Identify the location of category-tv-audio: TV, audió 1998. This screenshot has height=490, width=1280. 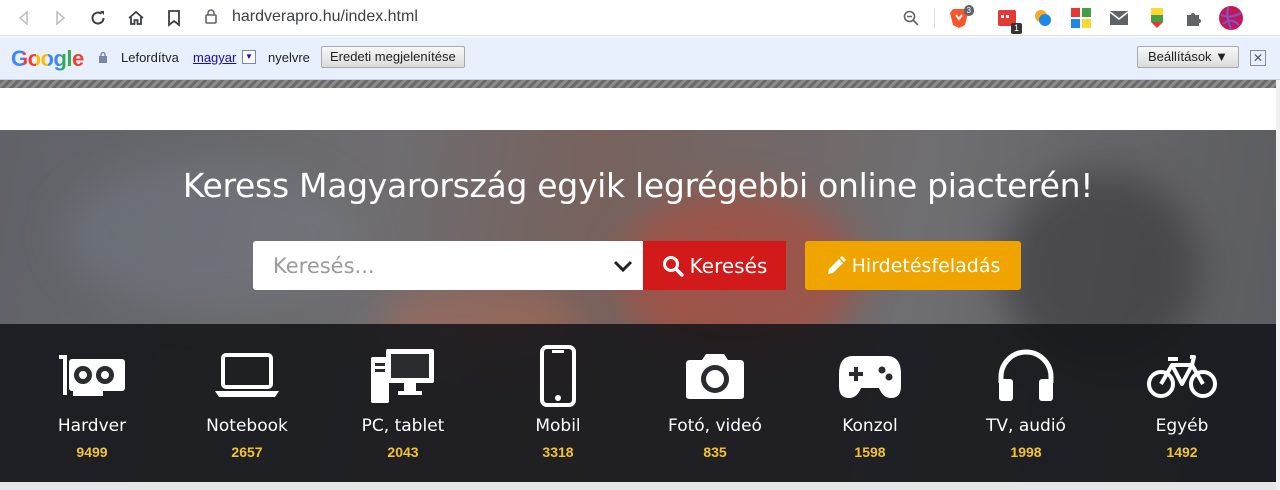
(1026, 403).